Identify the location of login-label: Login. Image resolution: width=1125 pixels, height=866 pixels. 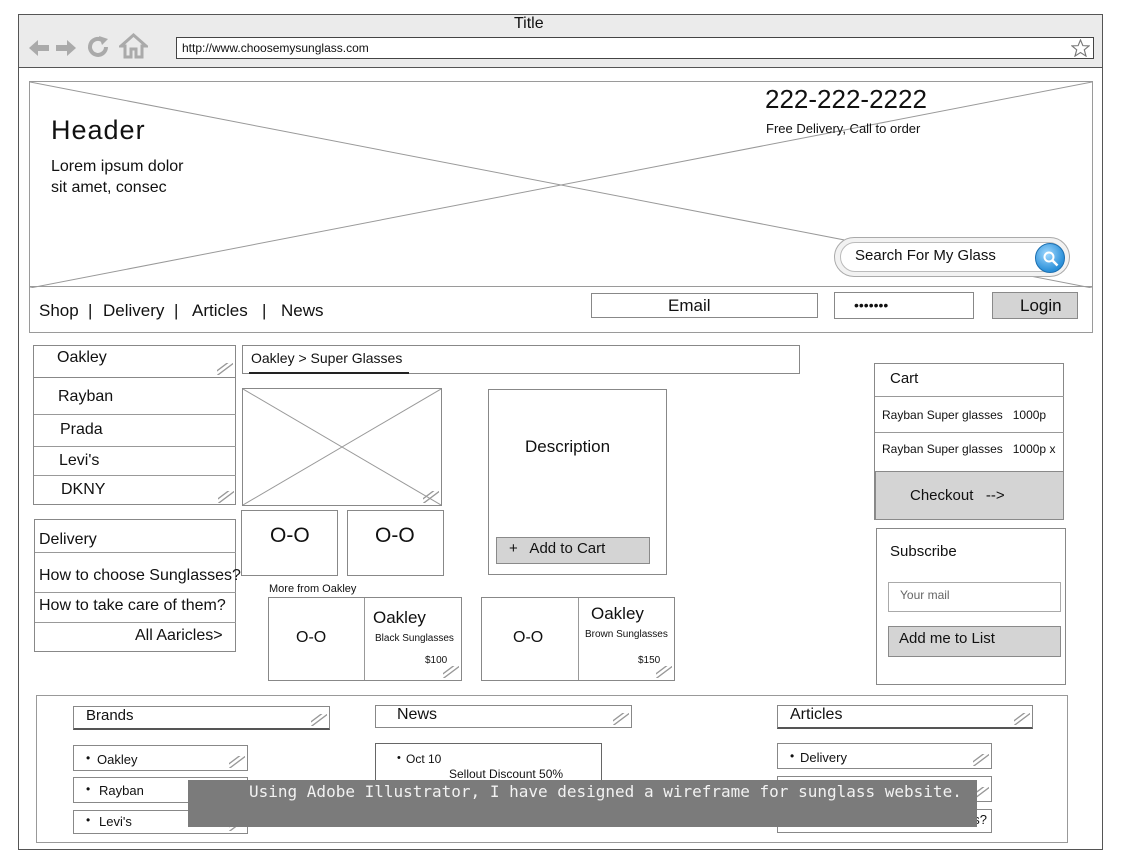
(1041, 305).